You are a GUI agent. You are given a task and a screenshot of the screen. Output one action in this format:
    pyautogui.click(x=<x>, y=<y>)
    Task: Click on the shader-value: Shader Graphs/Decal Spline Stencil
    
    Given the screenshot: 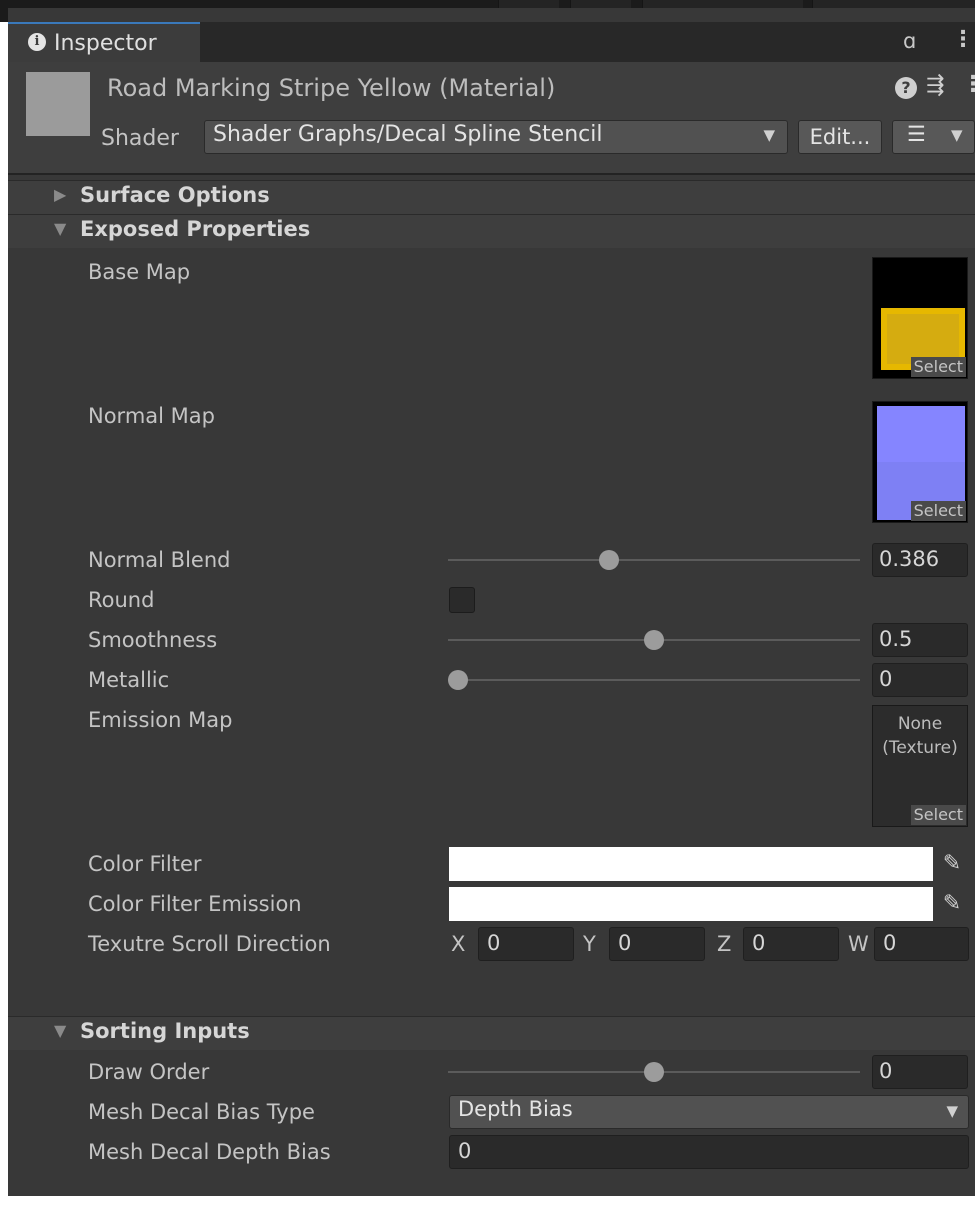 What is the action you would take?
    pyautogui.click(x=408, y=134)
    